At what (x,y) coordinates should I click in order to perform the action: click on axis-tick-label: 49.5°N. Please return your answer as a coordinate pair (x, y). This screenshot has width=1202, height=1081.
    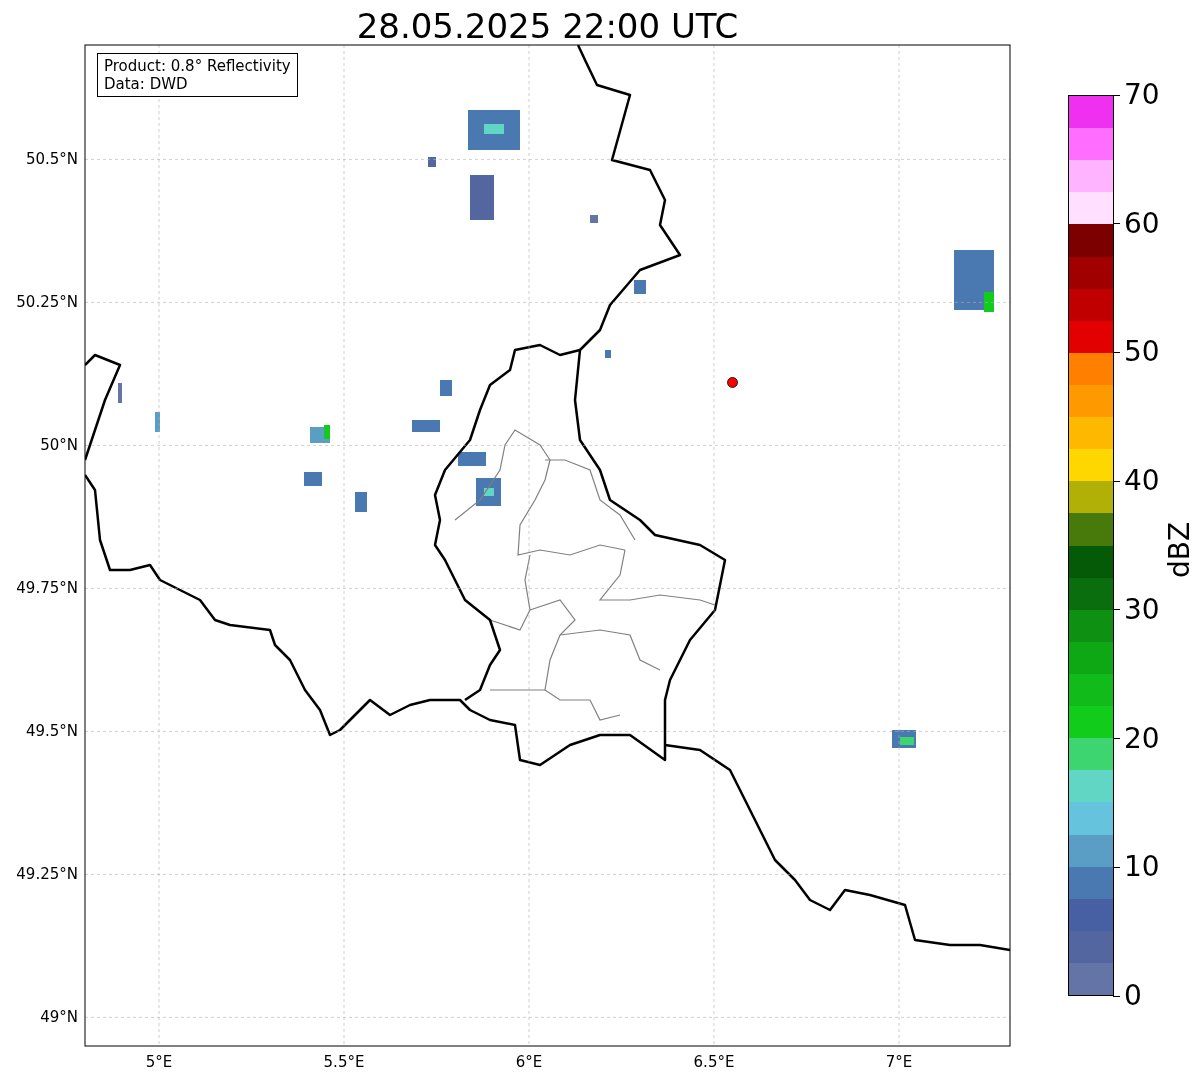
    Looking at the image, I should click on (51, 731).